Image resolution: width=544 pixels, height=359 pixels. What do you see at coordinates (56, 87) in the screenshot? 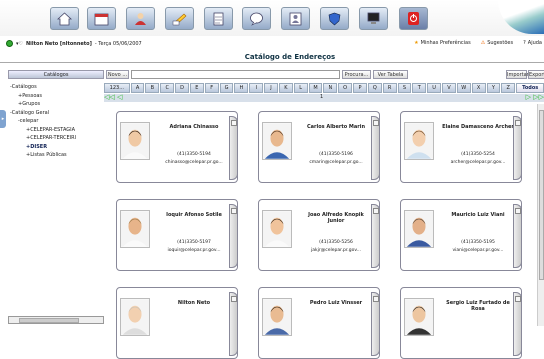
I see `tree-item-catalogos: -Catálogos` at bounding box center [56, 87].